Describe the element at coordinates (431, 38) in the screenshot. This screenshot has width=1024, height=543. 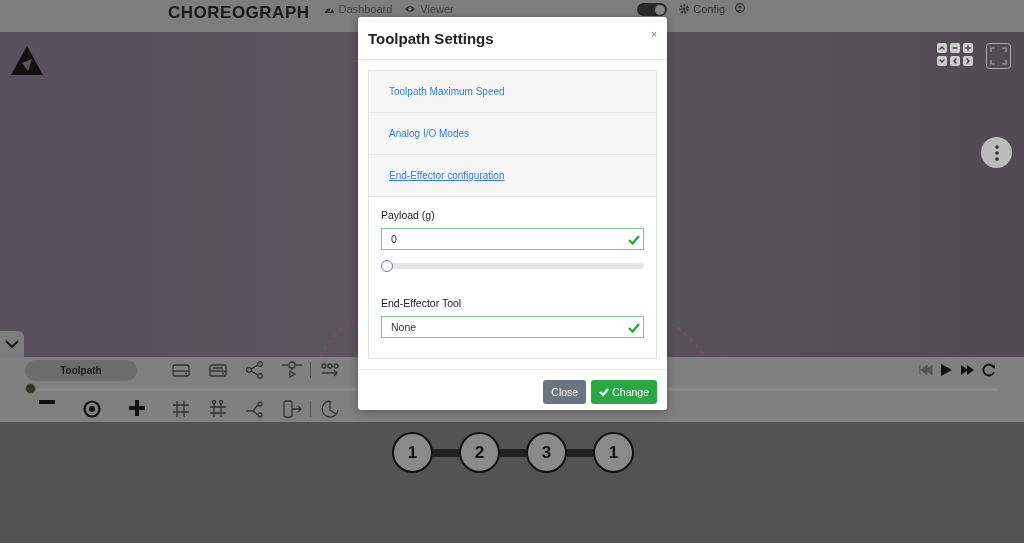
I see `dialog-title: Toolpath Settings` at that location.